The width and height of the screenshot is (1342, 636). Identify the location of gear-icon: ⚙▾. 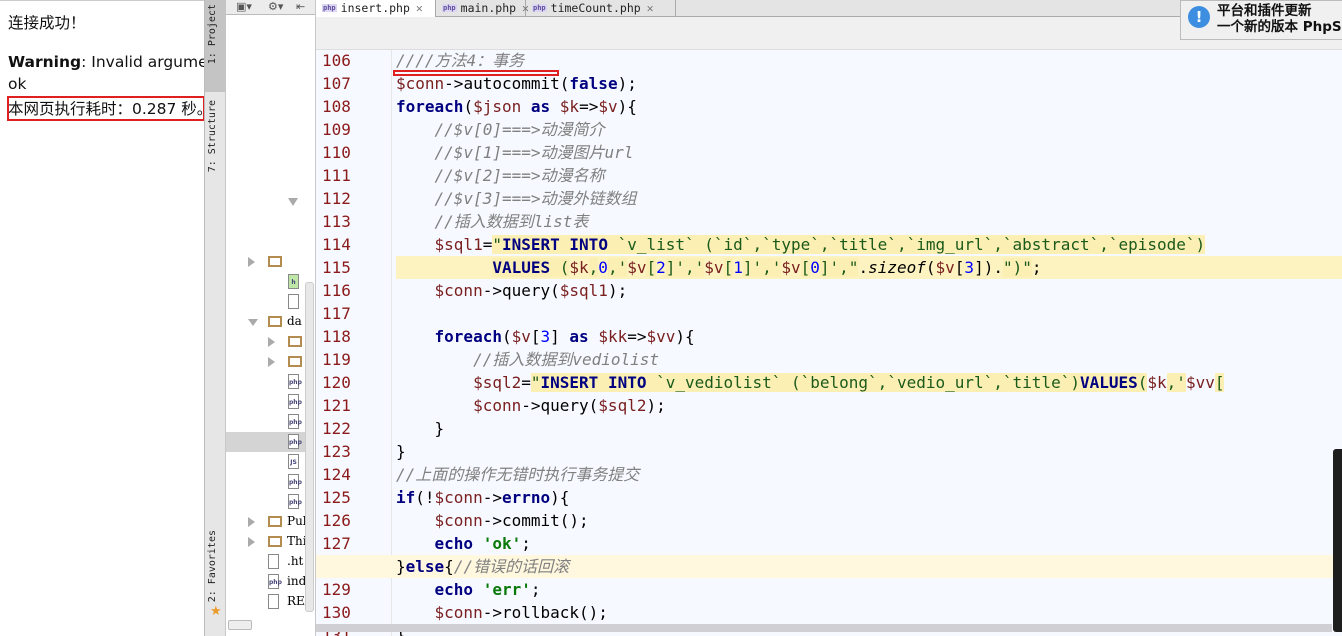
(275, 6).